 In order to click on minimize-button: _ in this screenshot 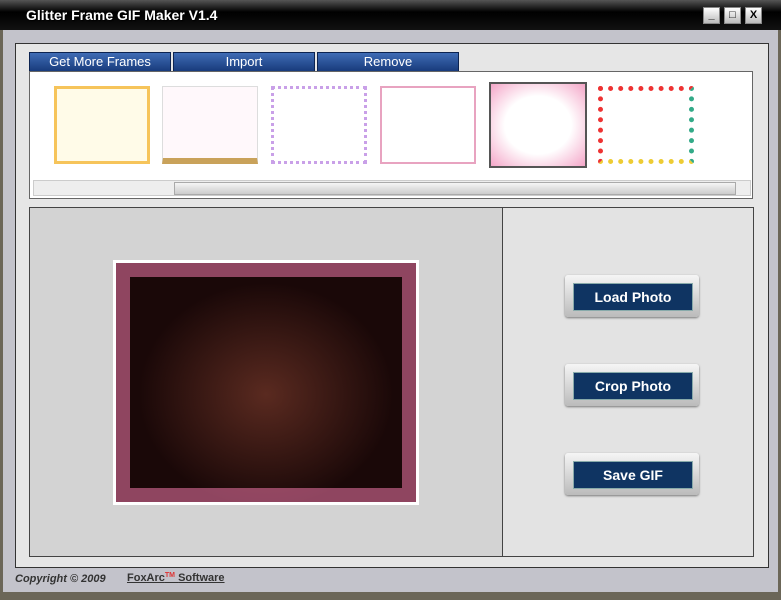, I will do `click(711, 15)`.